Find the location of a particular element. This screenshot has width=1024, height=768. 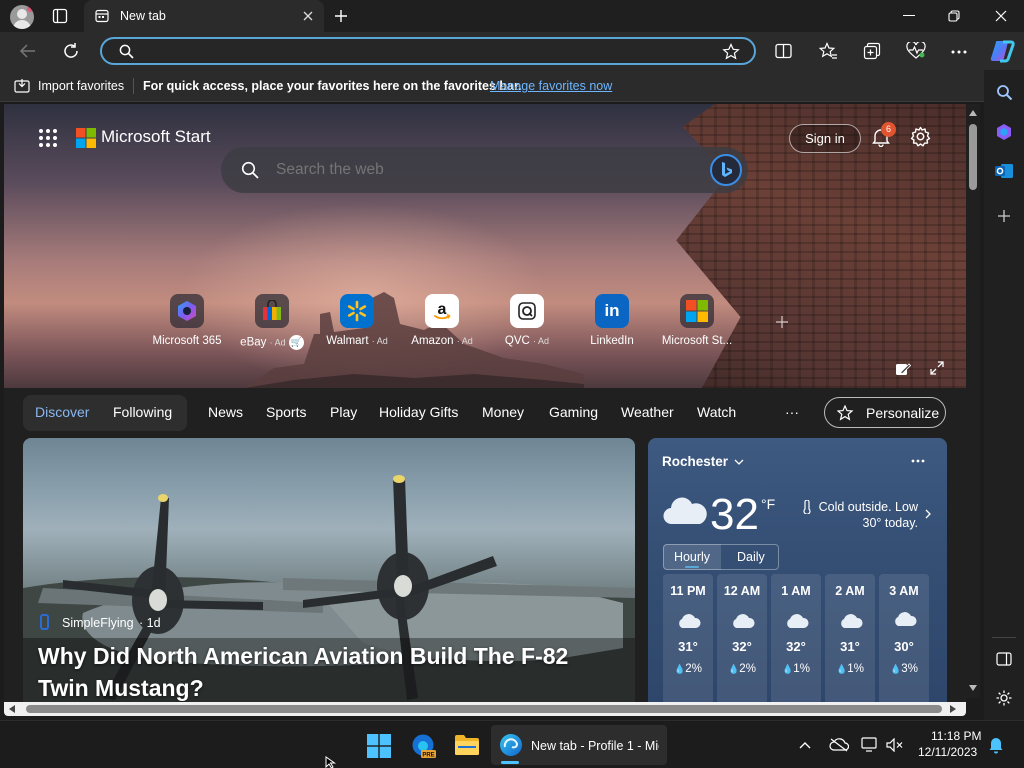

scroll-left-arrow-icon is located at coordinates (12, 709).